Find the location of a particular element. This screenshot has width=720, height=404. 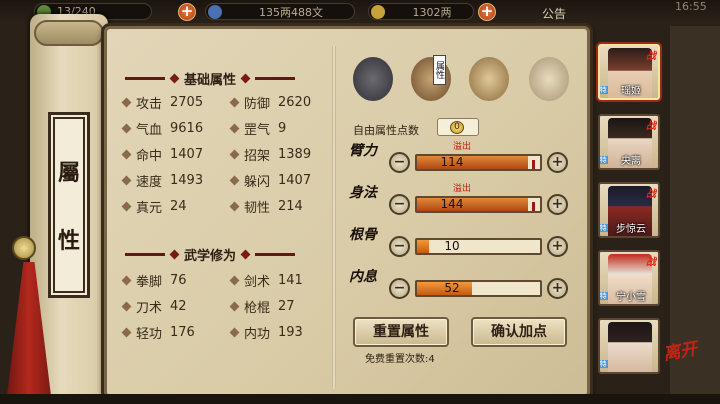

stat-speed: 速度 1493 is located at coordinates (162, 180).